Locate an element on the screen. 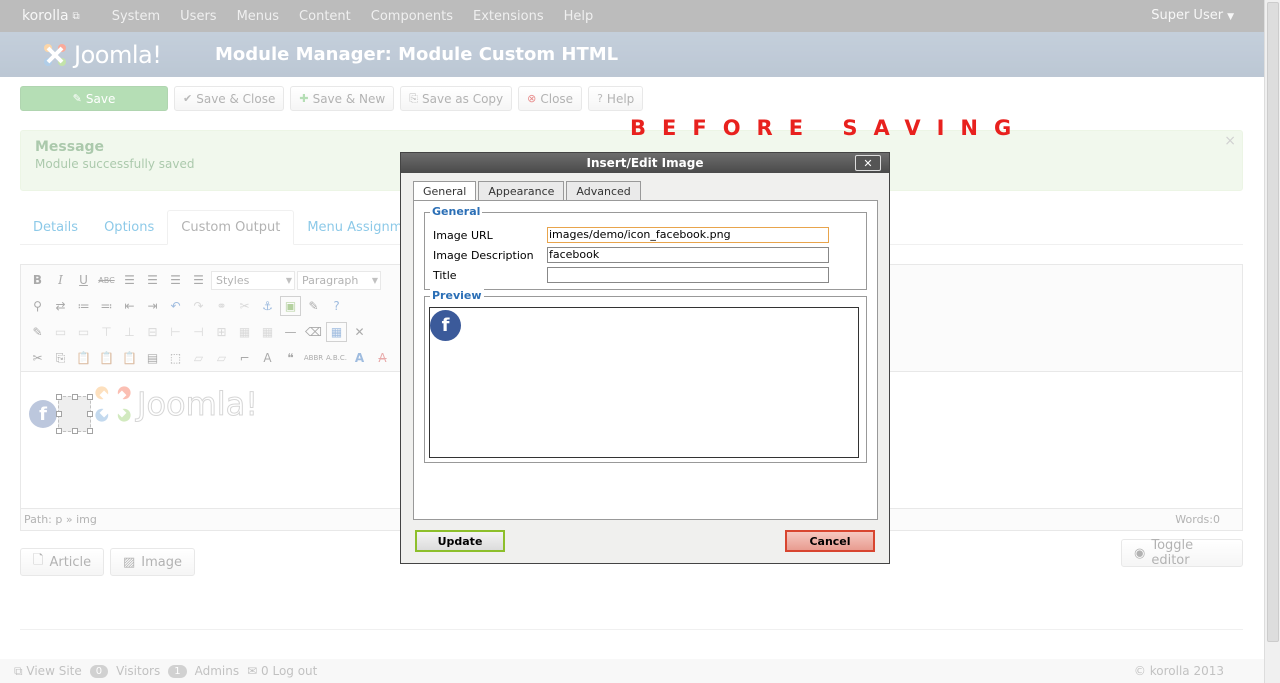  italic-icon: I is located at coordinates (60, 280).